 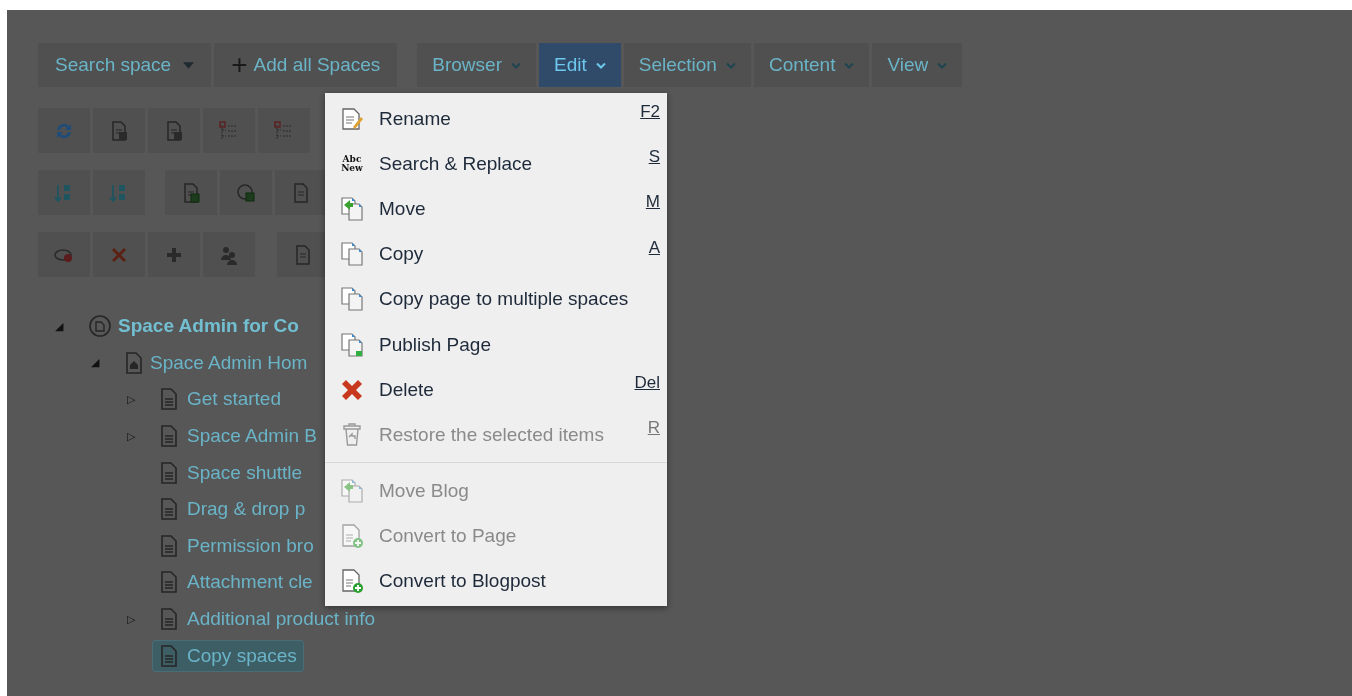 What do you see at coordinates (496, 209) in the screenshot?
I see `menu-item: Move M` at bounding box center [496, 209].